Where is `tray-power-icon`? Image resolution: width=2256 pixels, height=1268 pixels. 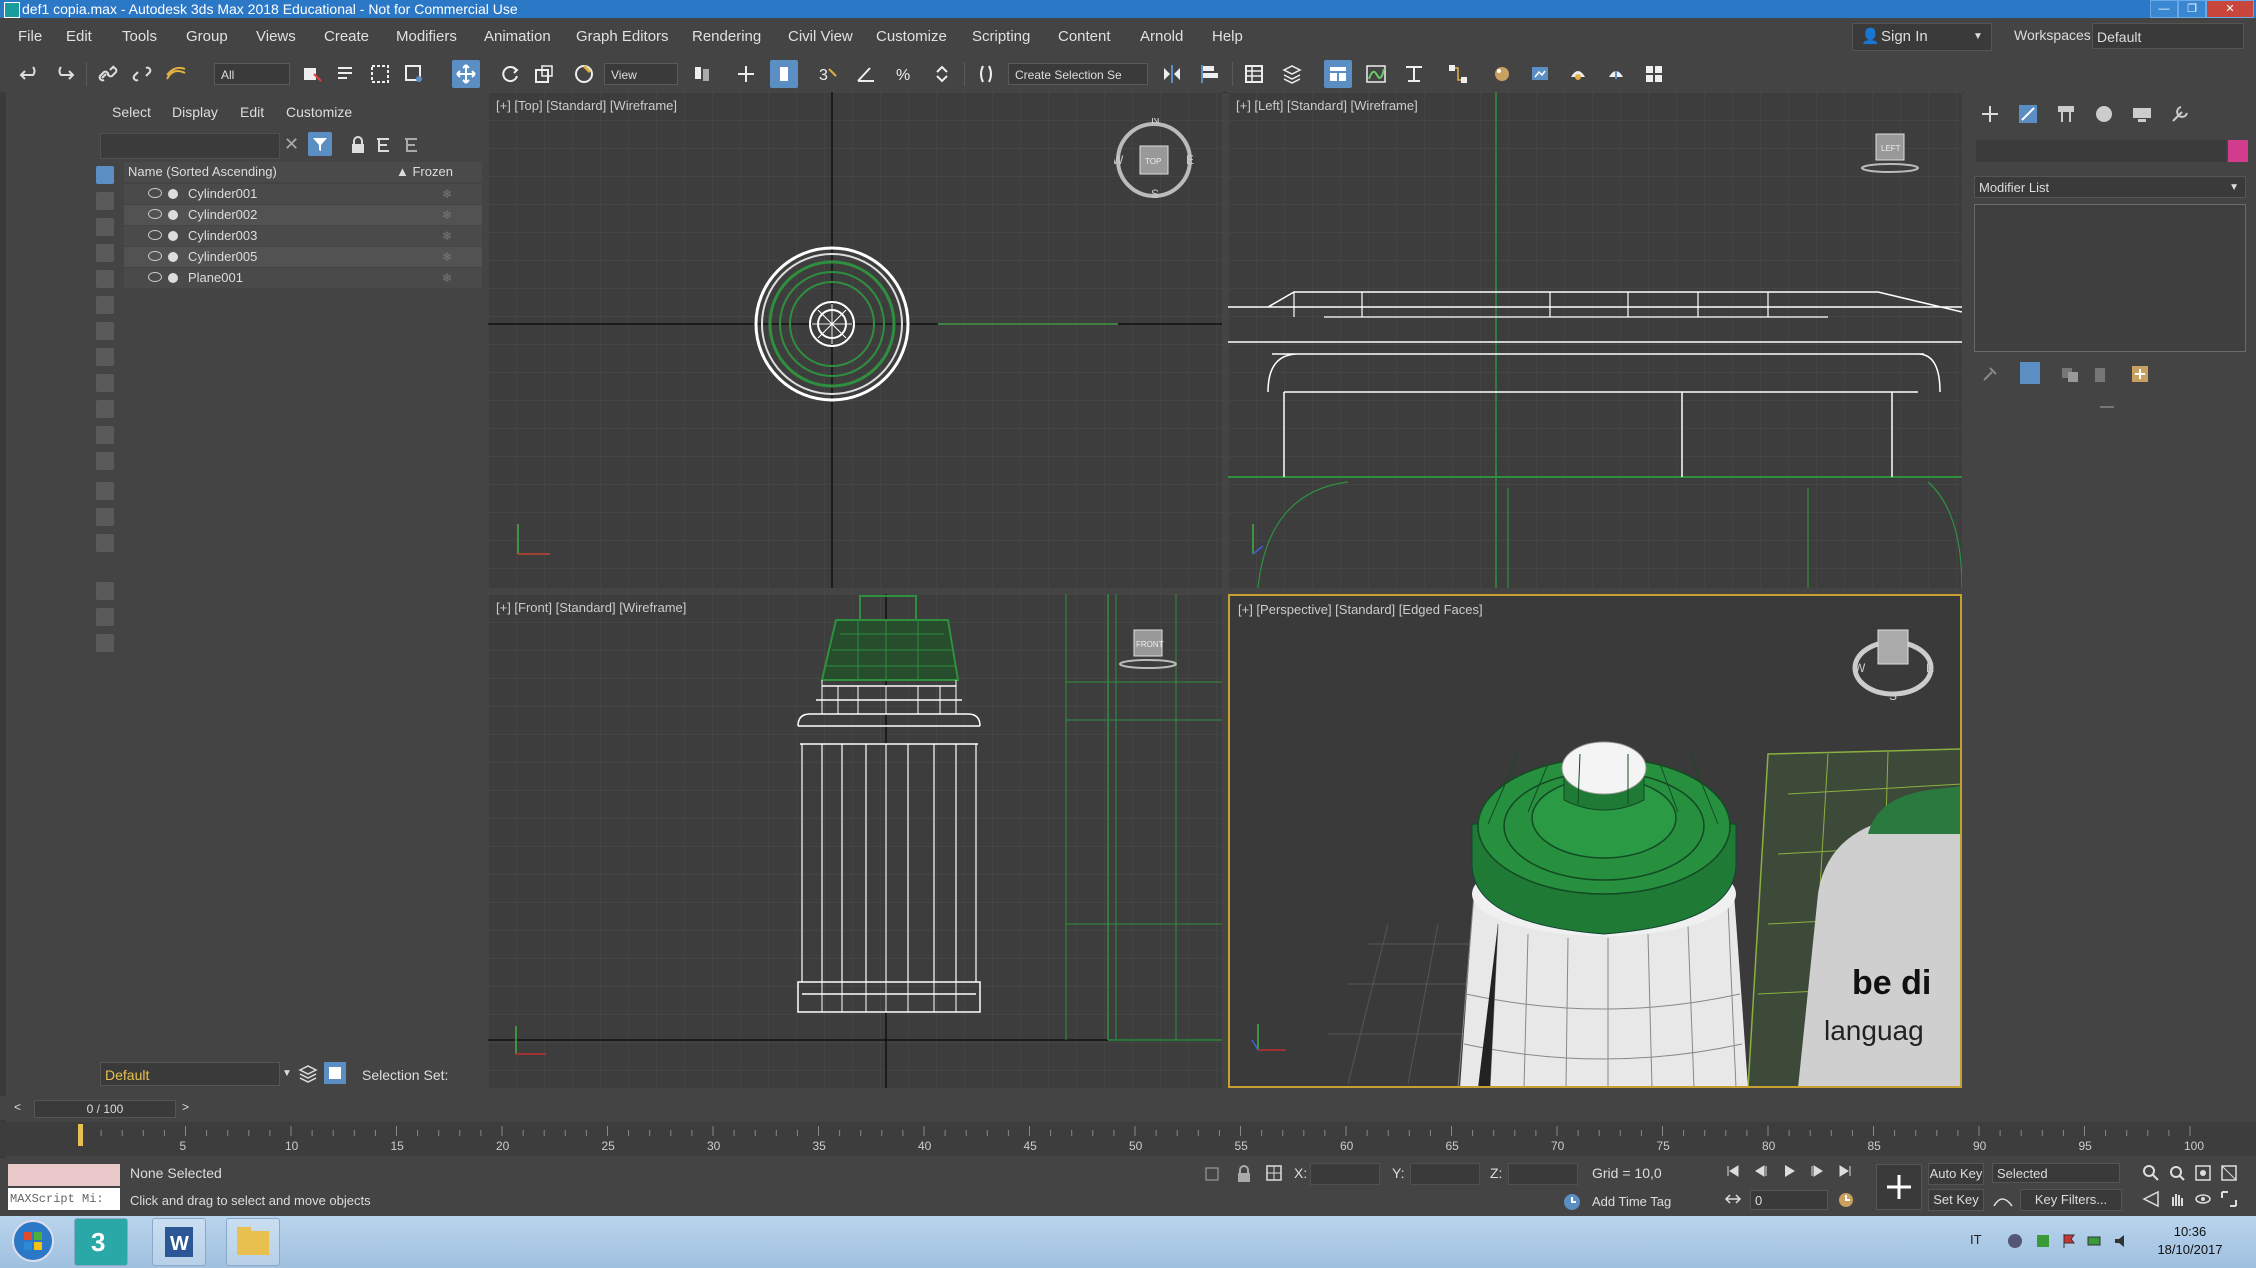 tray-power-icon is located at coordinates (2095, 1242).